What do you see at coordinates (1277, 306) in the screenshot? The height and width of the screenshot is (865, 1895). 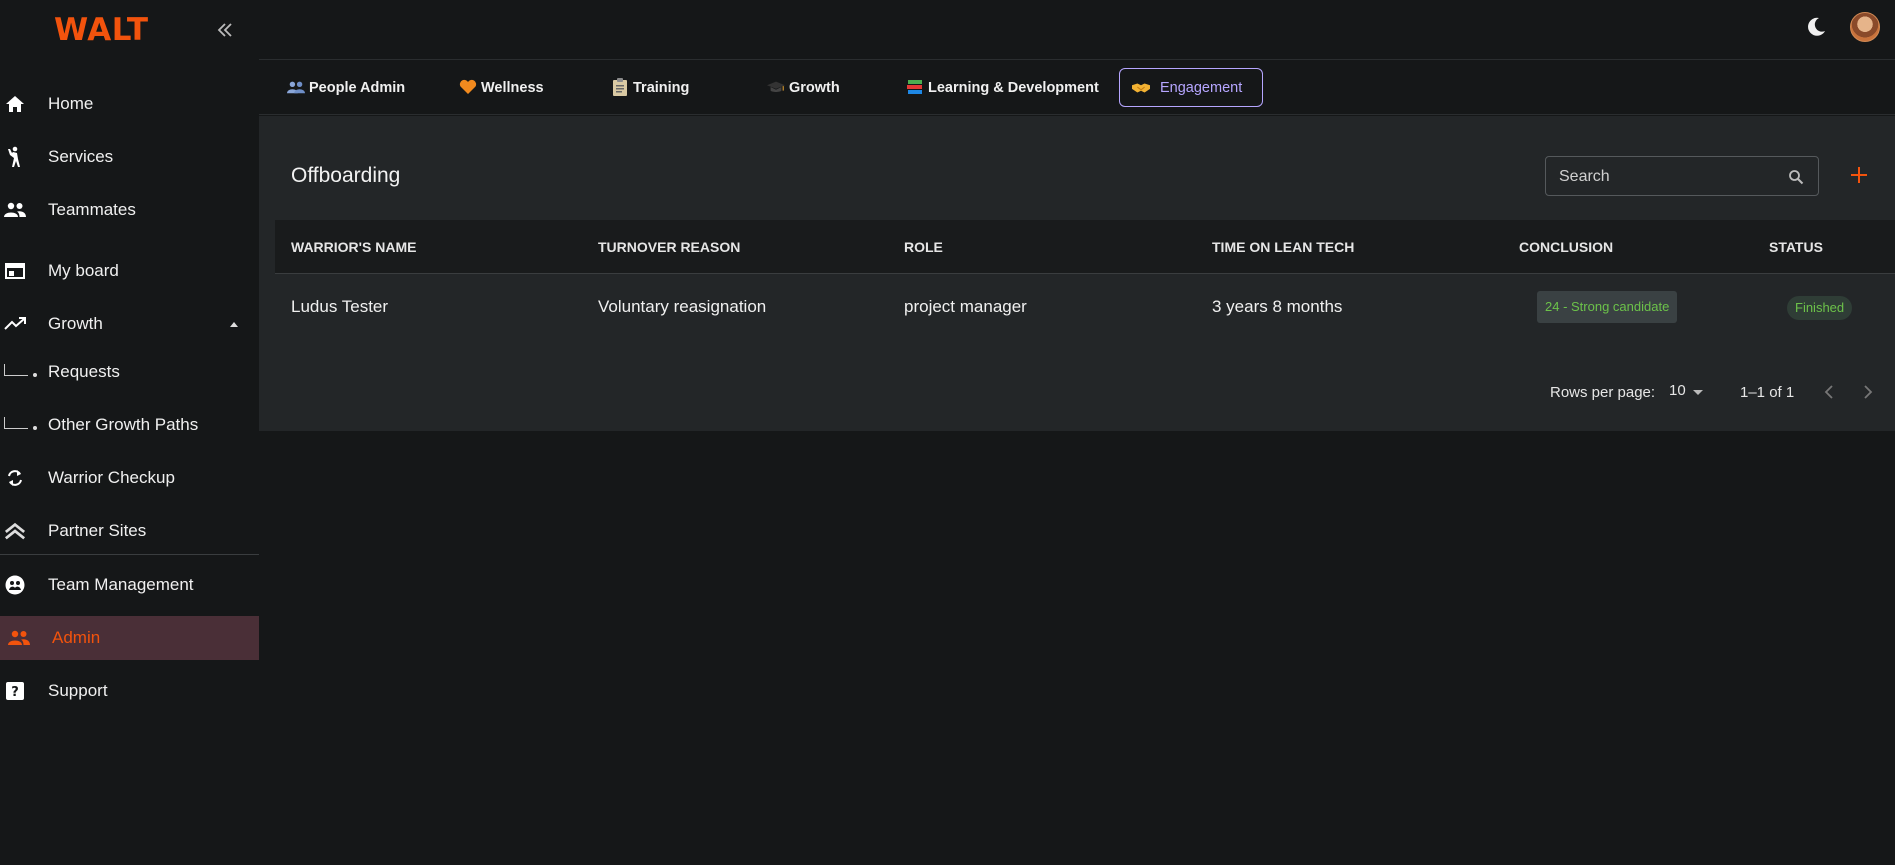 I see `cell-time-on-lean-tech: 3 years 8 months` at bounding box center [1277, 306].